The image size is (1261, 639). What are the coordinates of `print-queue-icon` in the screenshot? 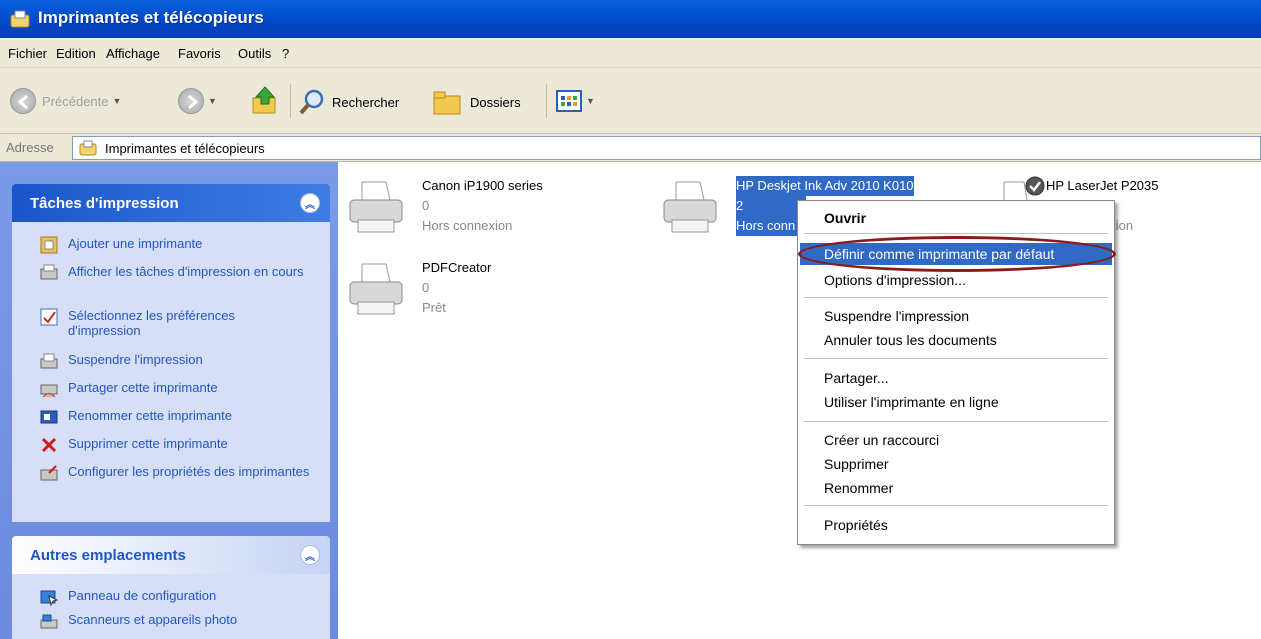 It's located at (49, 273).